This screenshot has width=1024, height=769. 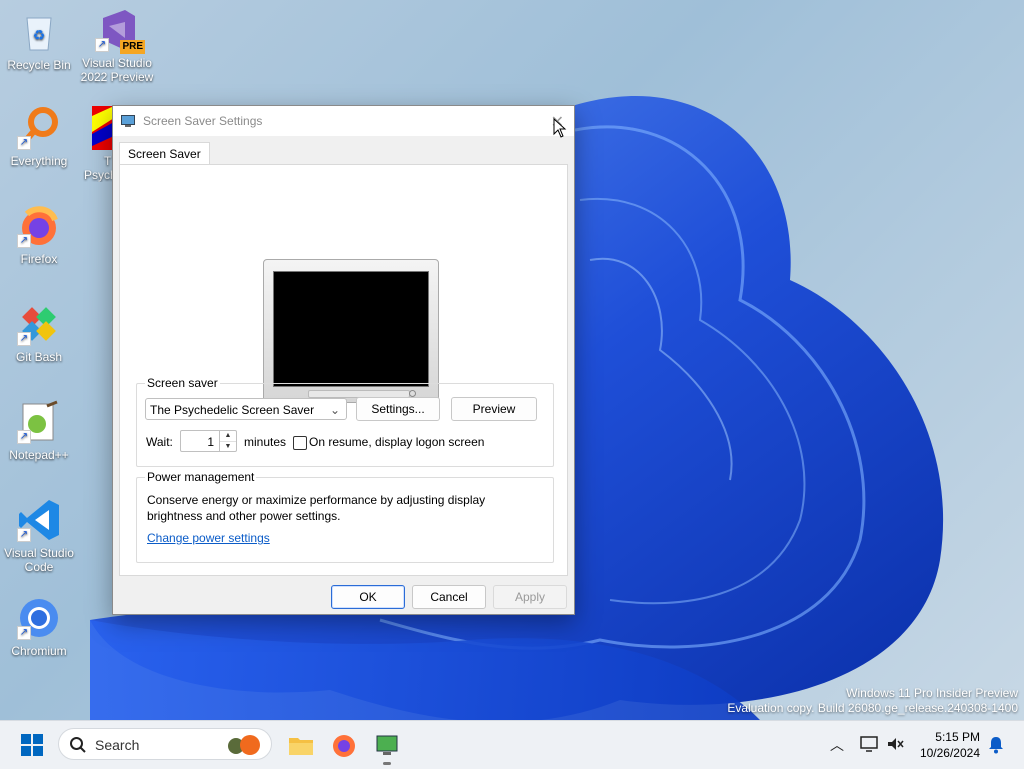 What do you see at coordinates (39, 520) in the screenshot?
I see `vscode-icon: ↗` at bounding box center [39, 520].